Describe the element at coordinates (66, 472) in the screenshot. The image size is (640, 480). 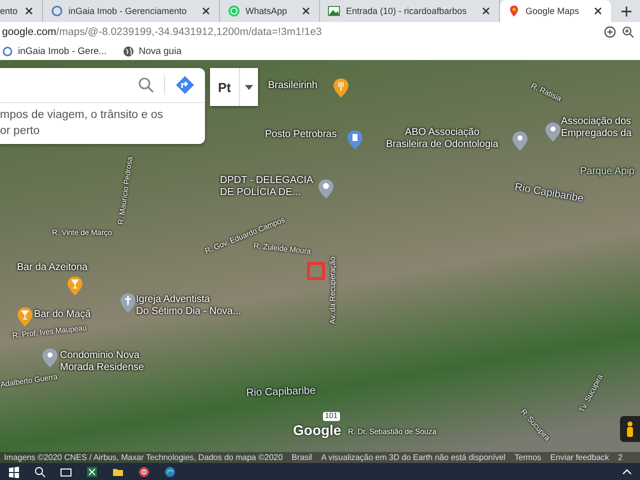
I see `task-view-icon` at that location.